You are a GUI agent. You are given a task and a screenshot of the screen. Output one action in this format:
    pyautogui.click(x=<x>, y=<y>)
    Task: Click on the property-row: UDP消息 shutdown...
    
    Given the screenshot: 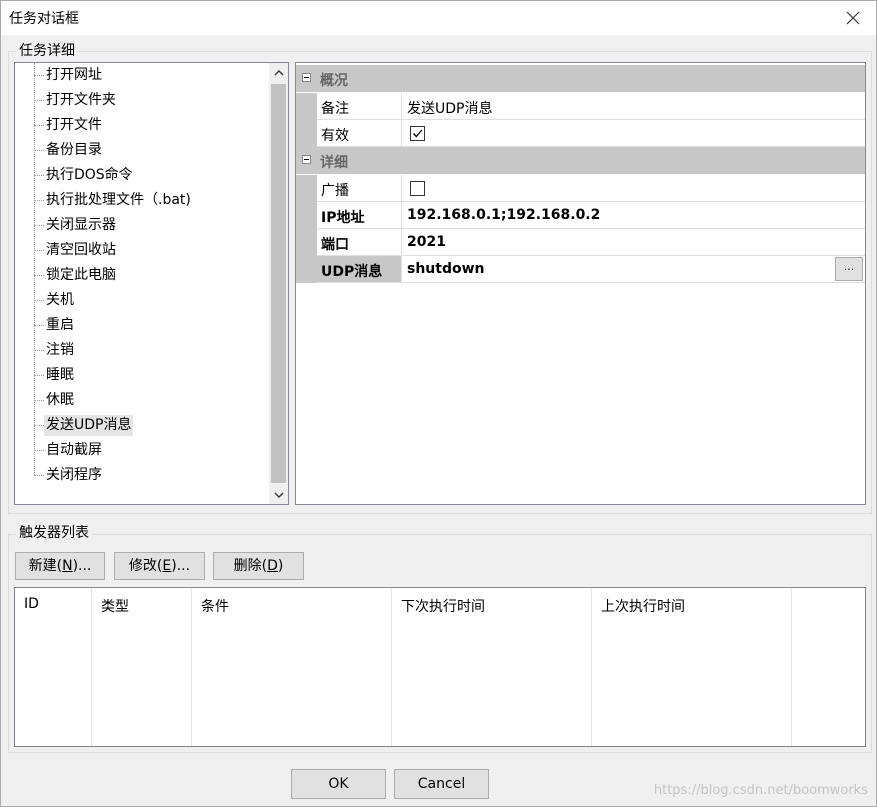 What is the action you would take?
    pyautogui.click(x=580, y=269)
    